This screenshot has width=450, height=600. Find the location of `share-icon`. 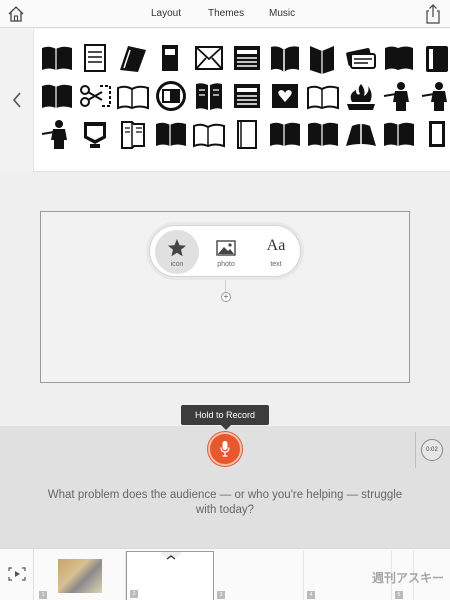

share-icon is located at coordinates (433, 14).